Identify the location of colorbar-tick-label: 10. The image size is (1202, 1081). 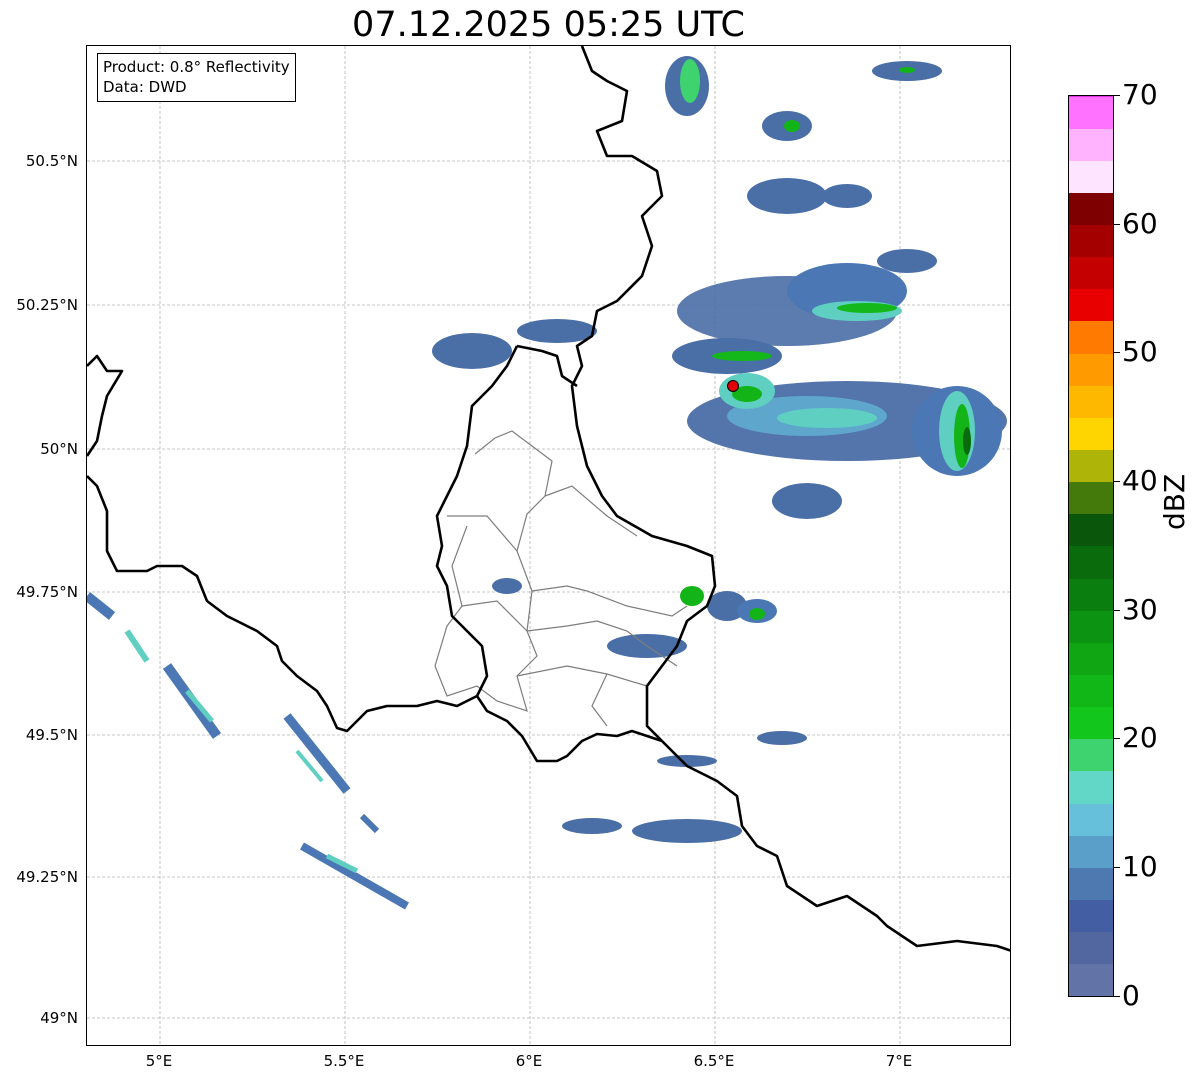
(1140, 866).